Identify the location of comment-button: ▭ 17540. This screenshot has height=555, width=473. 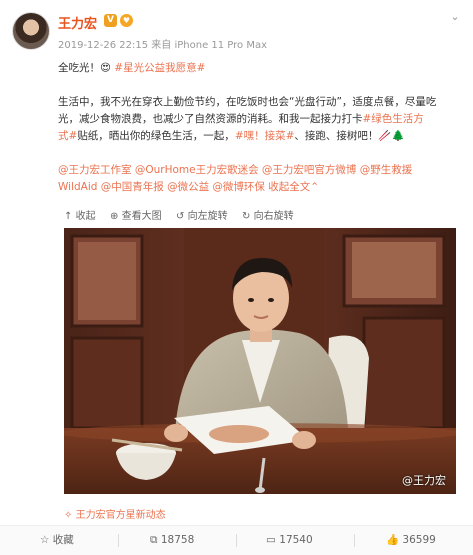
(289, 540).